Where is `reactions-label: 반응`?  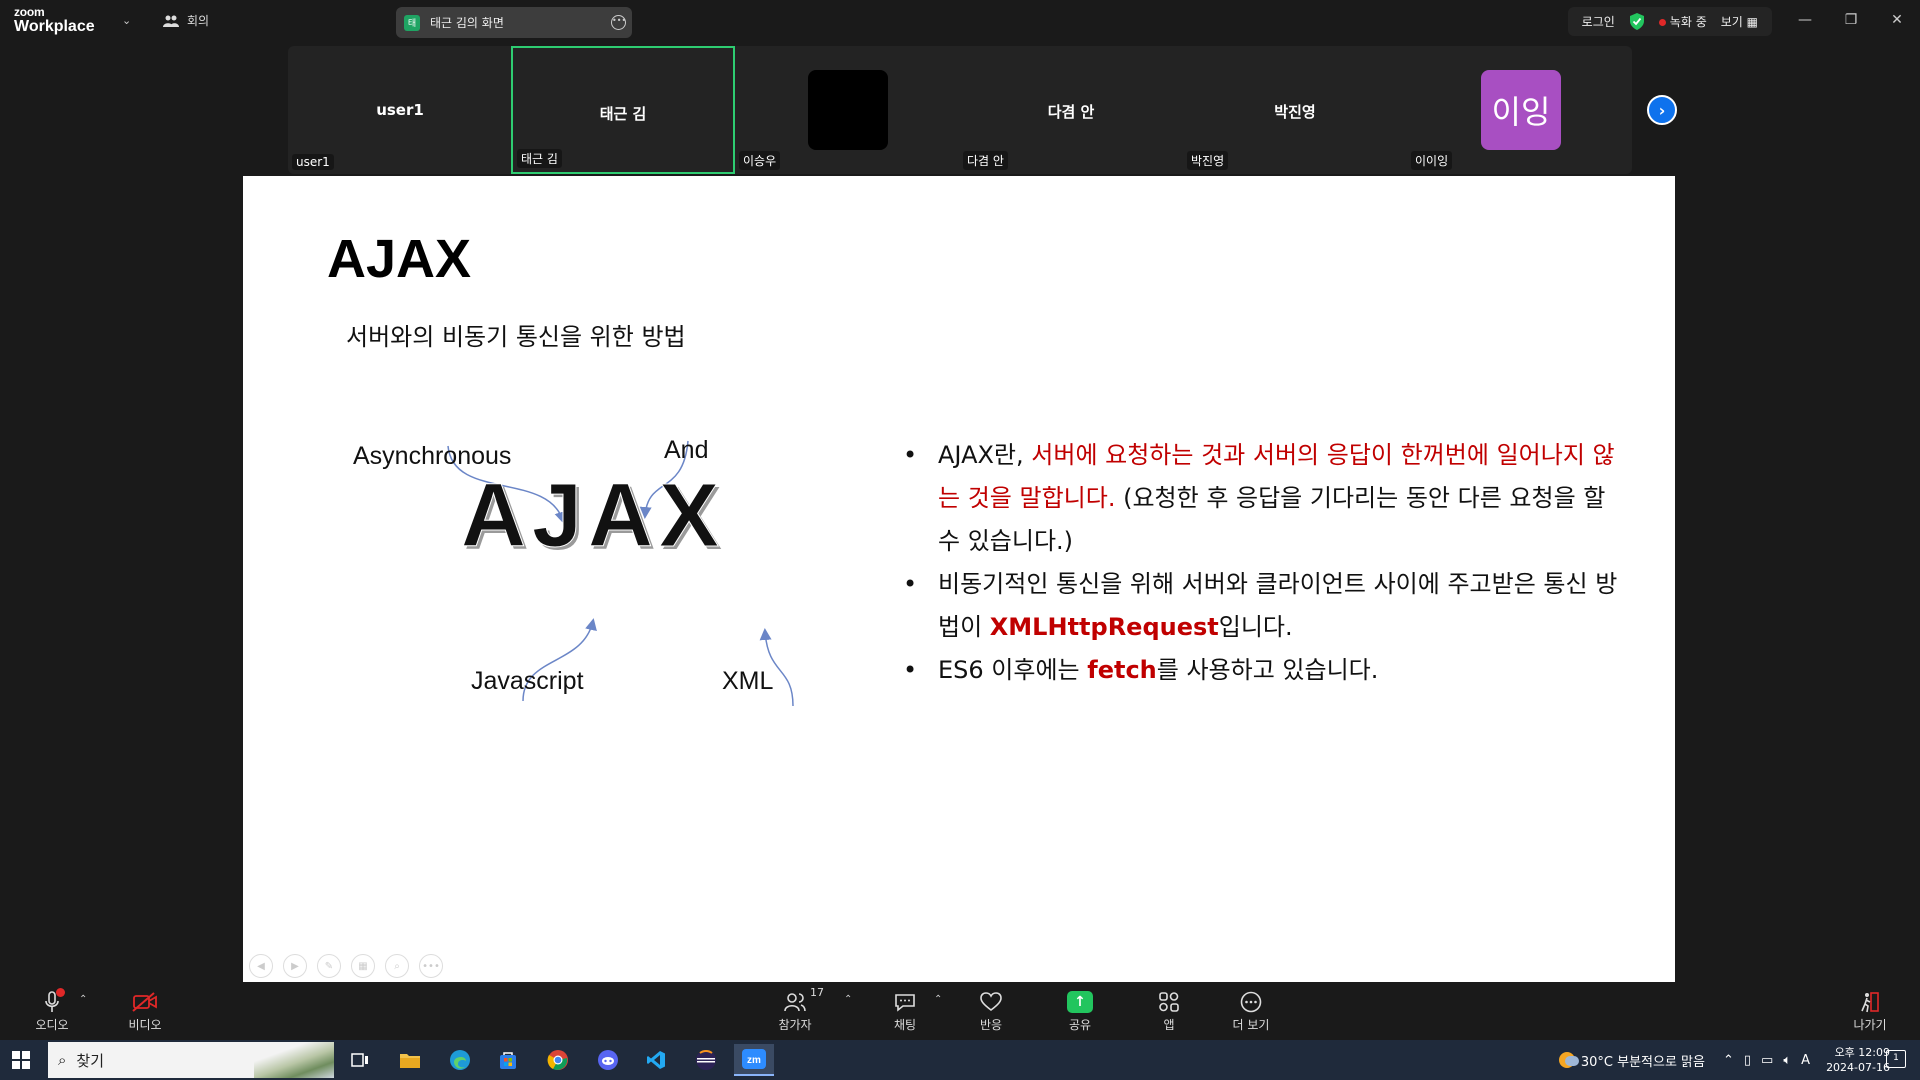 reactions-label: 반응 is located at coordinates (991, 1025).